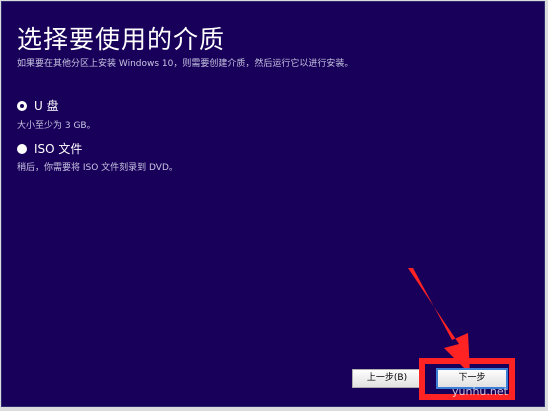  Describe the element at coordinates (121, 39) in the screenshot. I see `page-title: 选择要使用的介质` at that location.